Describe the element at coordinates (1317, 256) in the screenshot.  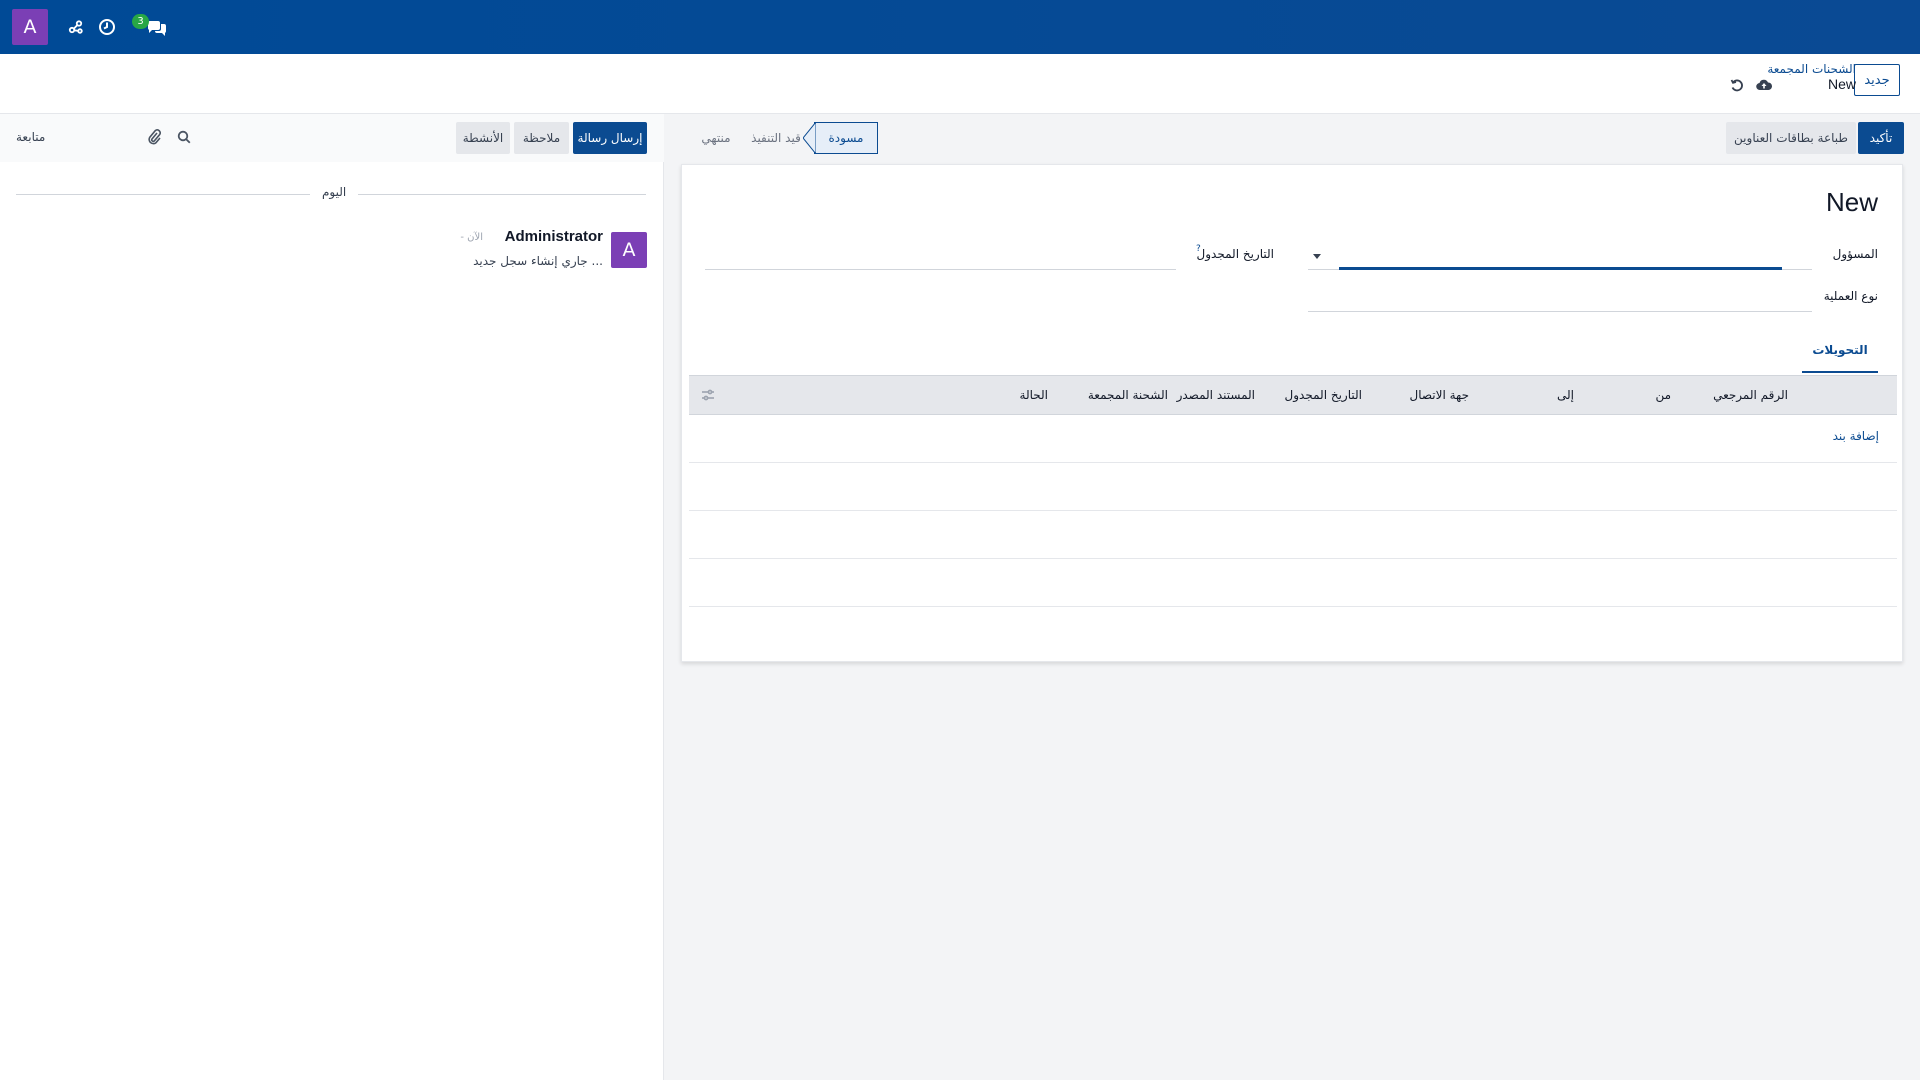
I see `chevron-down-icon` at that location.